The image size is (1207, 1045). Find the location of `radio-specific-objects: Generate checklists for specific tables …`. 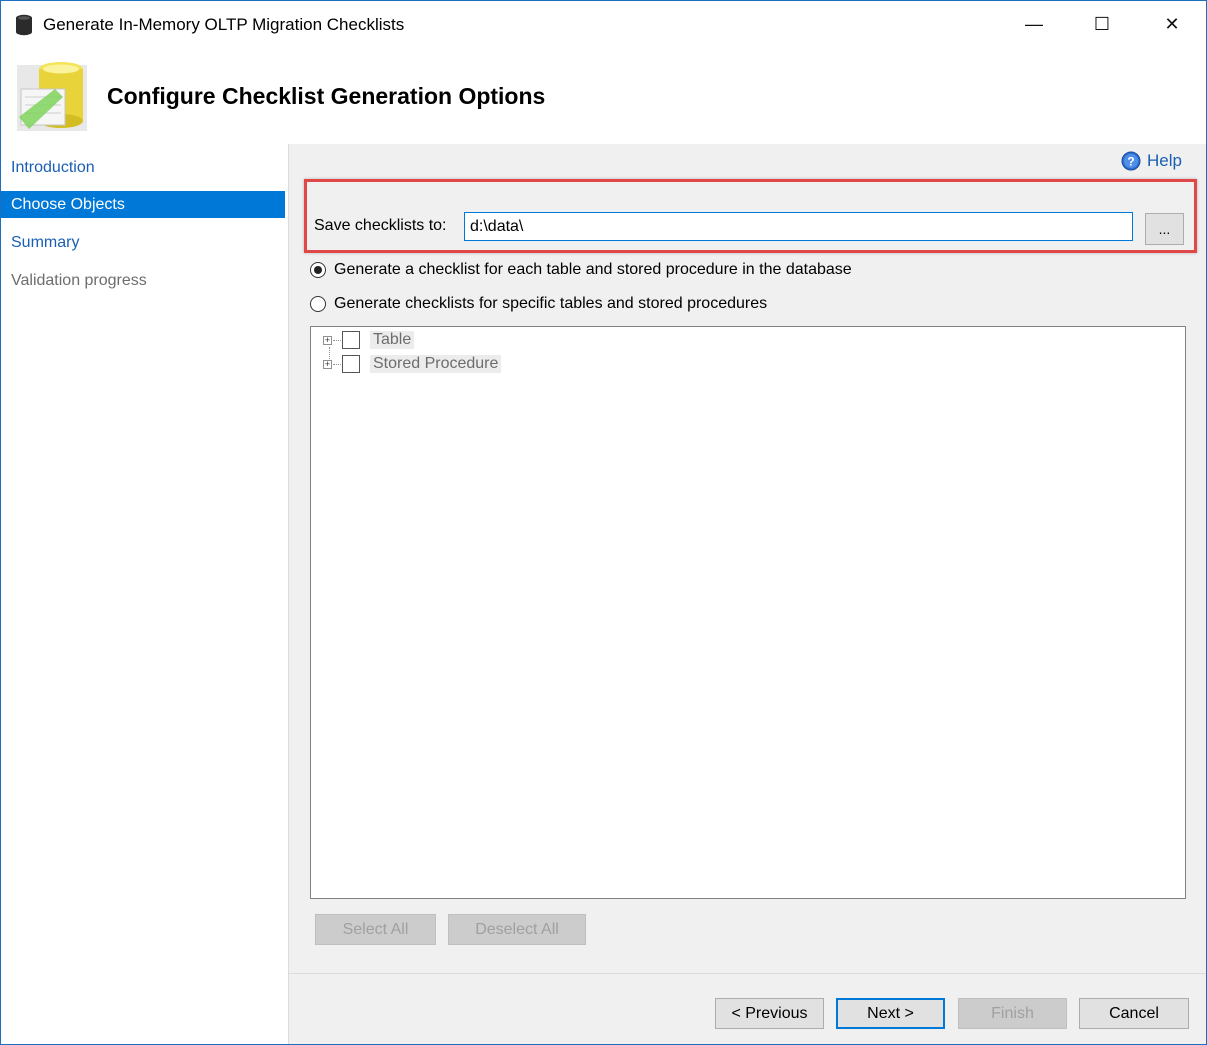

radio-specific-objects: Generate checklists for specific tables … is located at coordinates (538, 304).